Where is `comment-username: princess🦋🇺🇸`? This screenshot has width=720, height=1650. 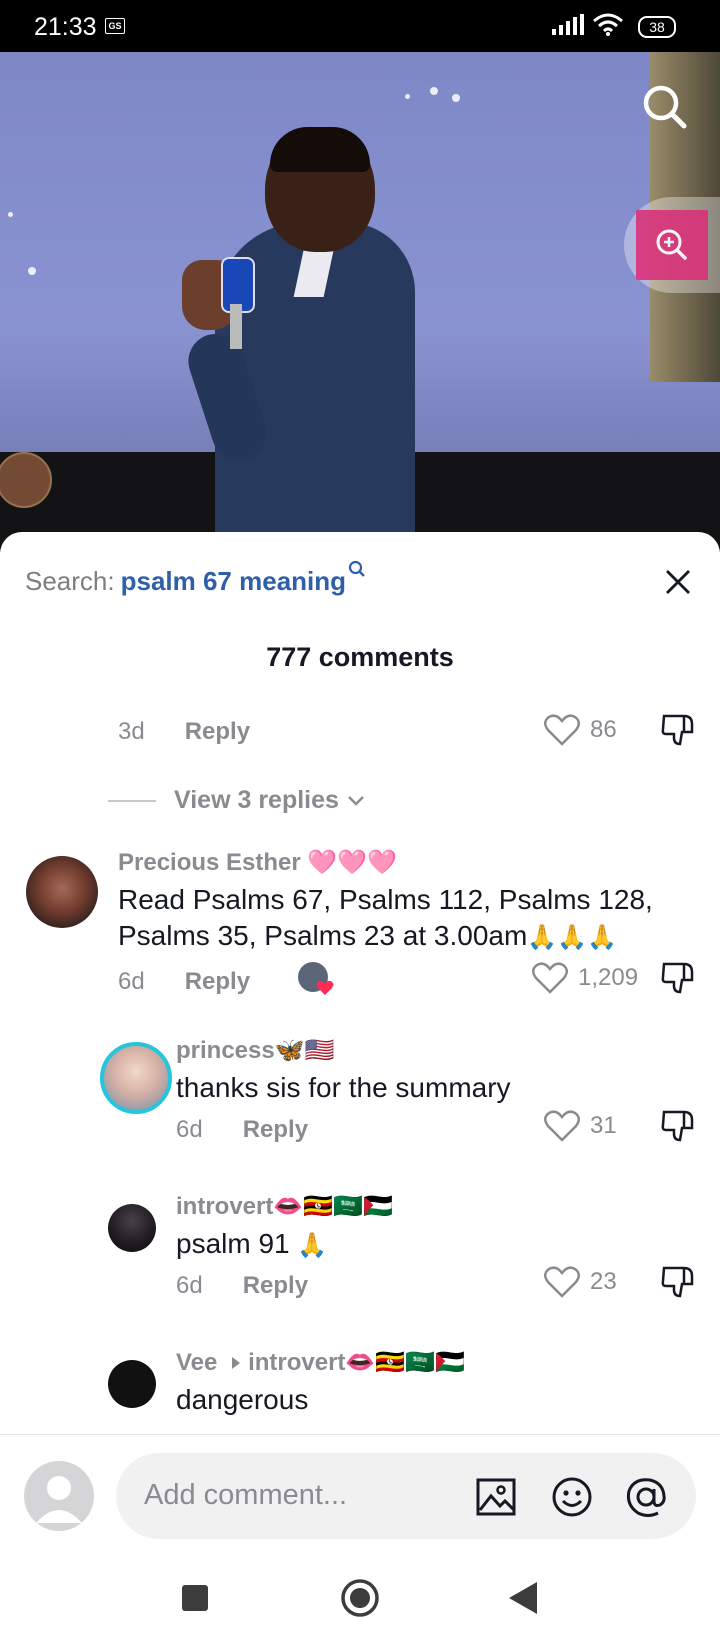 comment-username: princess🦋🇺🇸 is located at coordinates (255, 1050).